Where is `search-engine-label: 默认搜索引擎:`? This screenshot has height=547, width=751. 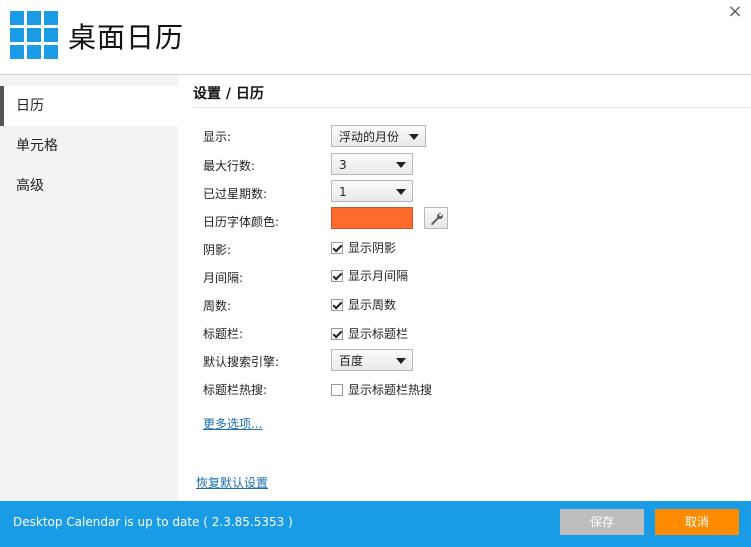
search-engine-label: 默认搜索引擎: is located at coordinates (241, 362).